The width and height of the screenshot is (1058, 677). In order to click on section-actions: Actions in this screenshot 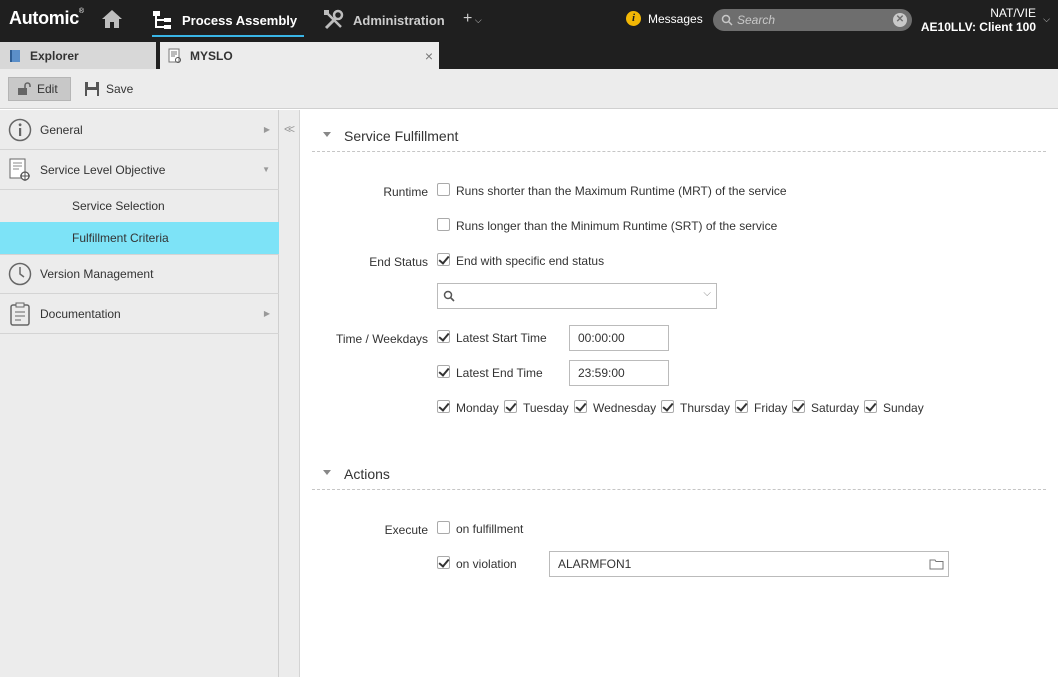, I will do `click(679, 474)`.